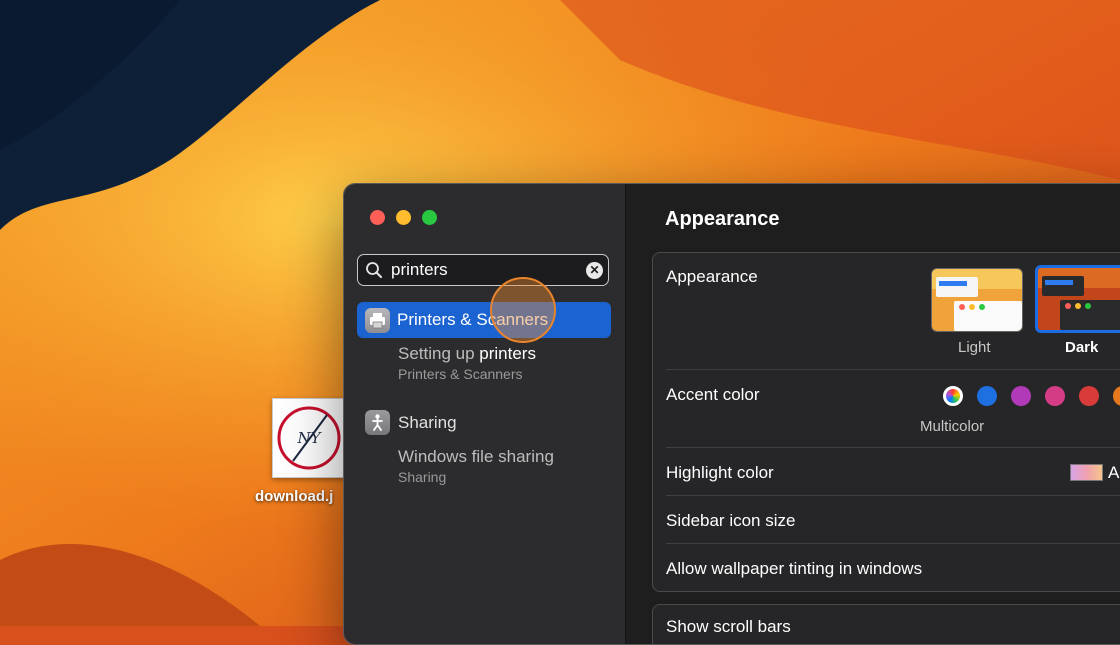  I want to click on sidebar-icon-size-label: Sidebar icon size, so click(731, 520).